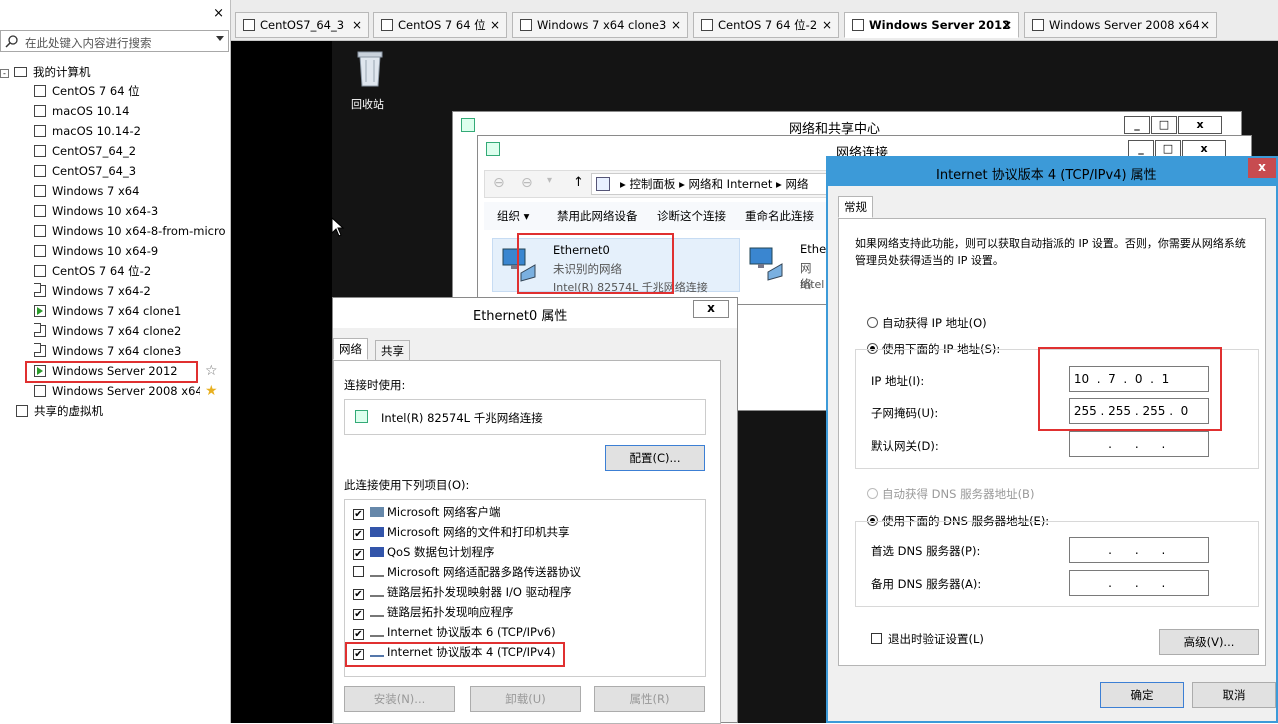 The height and width of the screenshot is (724, 1278). What do you see at coordinates (468, 125) in the screenshot?
I see `network-icon` at bounding box center [468, 125].